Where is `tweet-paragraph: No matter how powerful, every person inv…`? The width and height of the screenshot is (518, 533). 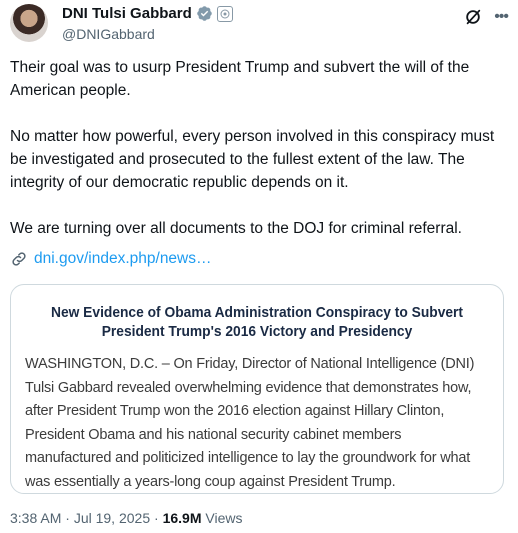
tweet-paragraph: No matter how powerful, every person inv… is located at coordinates (252, 159).